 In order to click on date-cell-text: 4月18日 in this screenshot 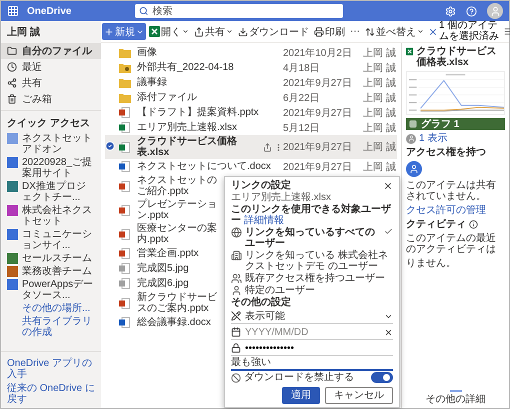, I will do `click(302, 68)`.